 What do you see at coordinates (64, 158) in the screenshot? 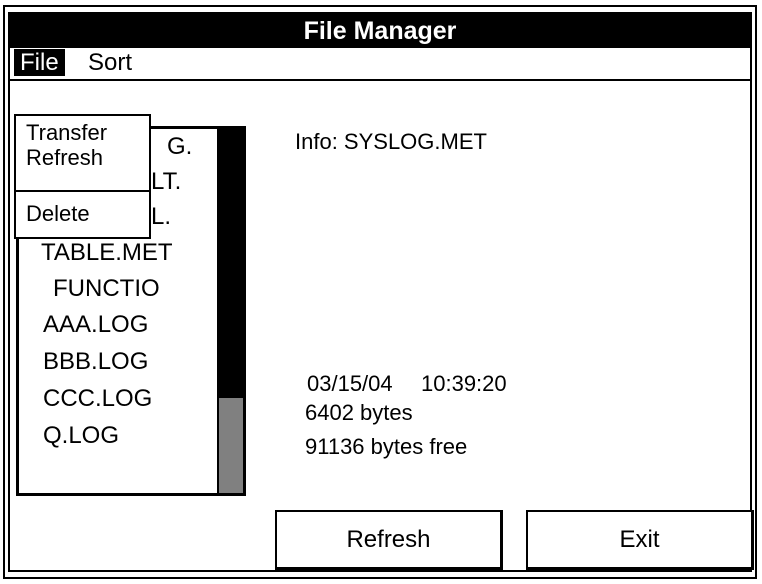
I see `menu-item-refresh: Refresh` at bounding box center [64, 158].